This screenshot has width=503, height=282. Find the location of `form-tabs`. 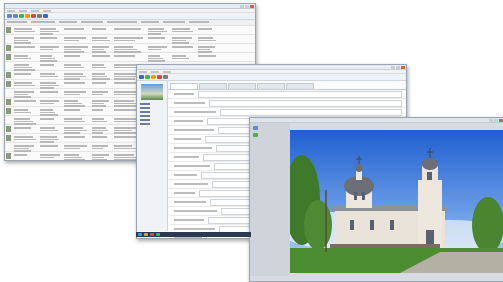

form-tabs is located at coordinates (287, 85).